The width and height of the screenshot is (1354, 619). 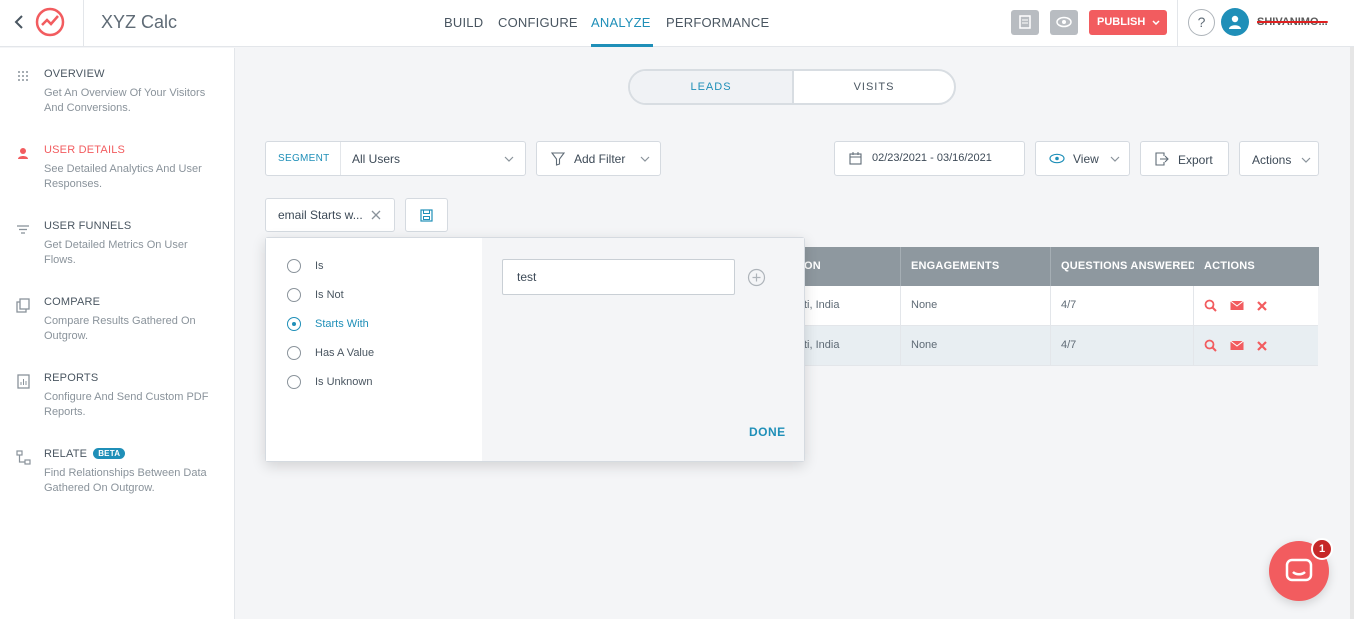 I want to click on nav-performance: PERFORMANCE, so click(x=717, y=22).